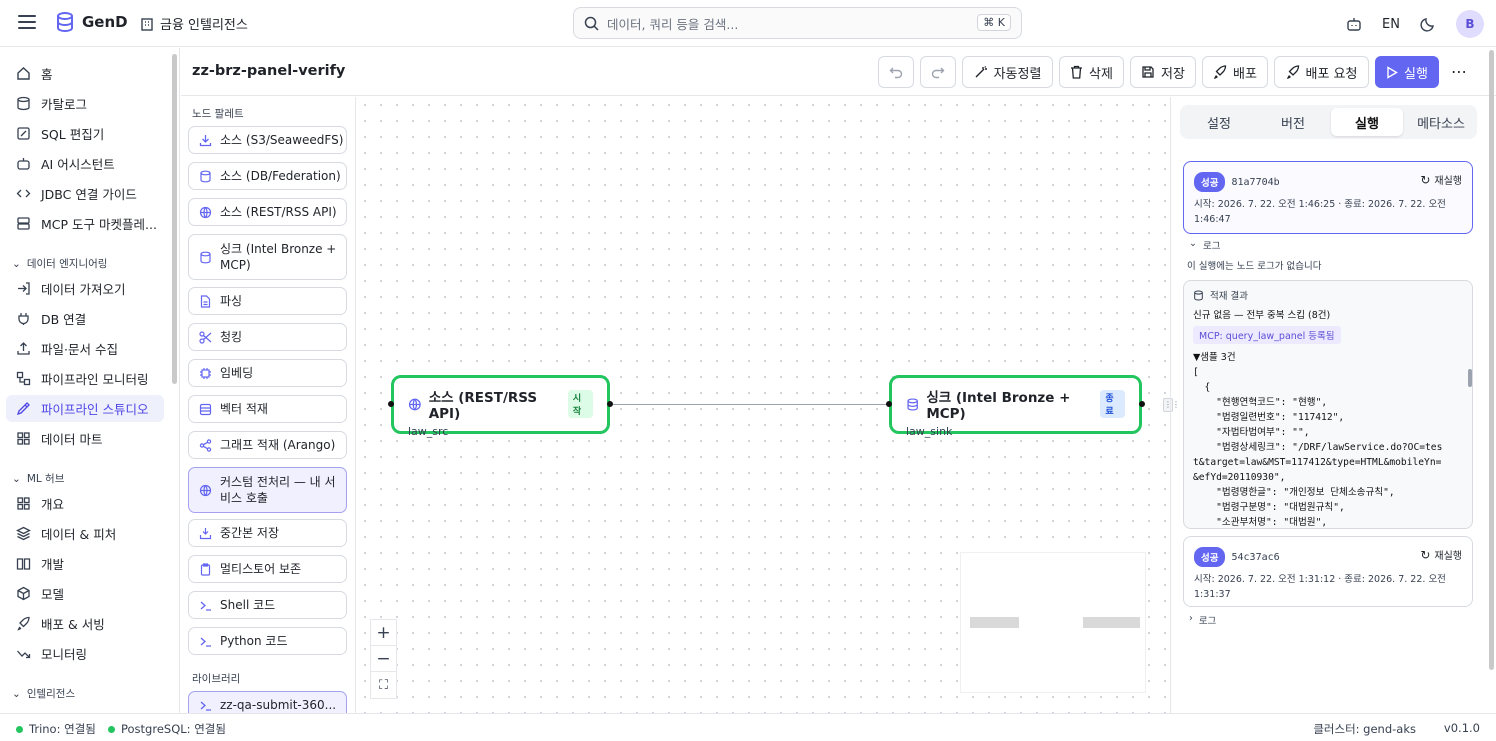 The image size is (1496, 741). I want to click on fit-view-button: ⛶, so click(383, 685).